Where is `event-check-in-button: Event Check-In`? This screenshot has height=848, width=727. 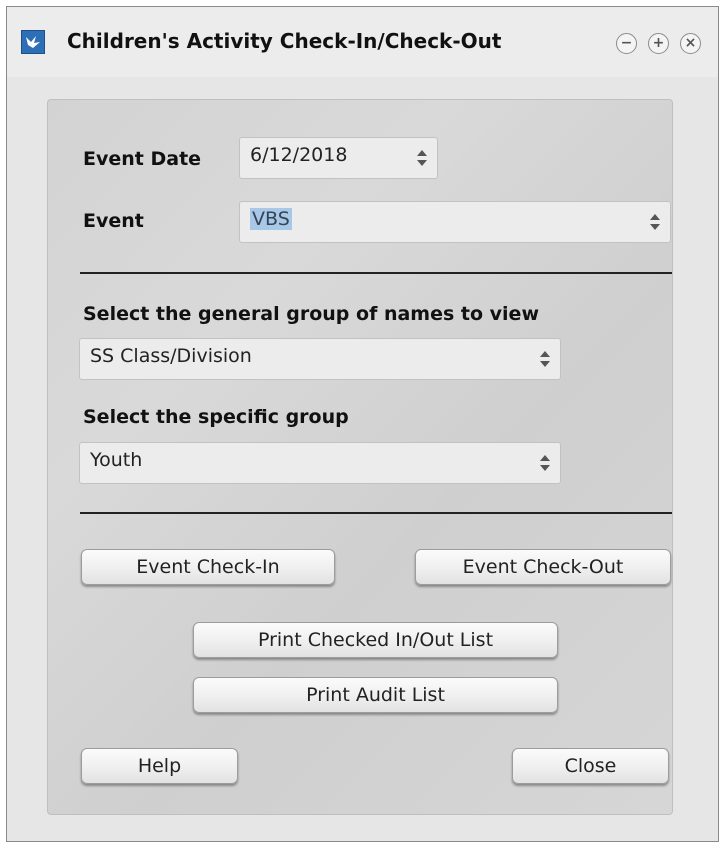
event-check-in-button: Event Check-In is located at coordinates (208, 567).